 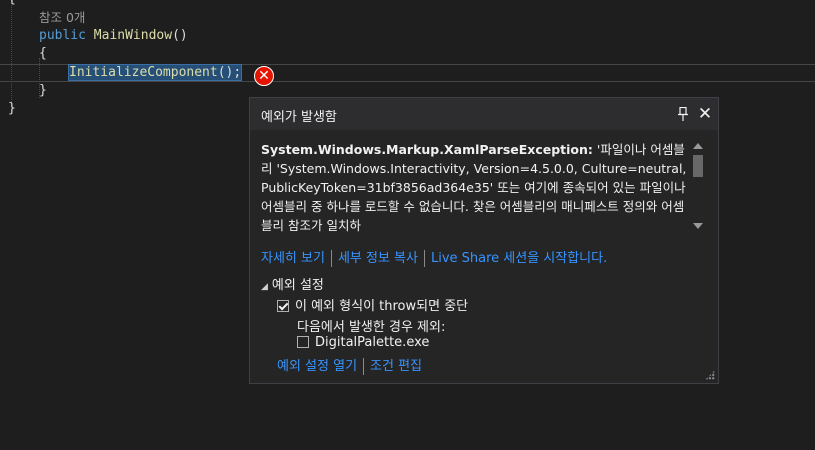 What do you see at coordinates (43, 53) in the screenshot?
I see `code-line-open-brace: {` at bounding box center [43, 53].